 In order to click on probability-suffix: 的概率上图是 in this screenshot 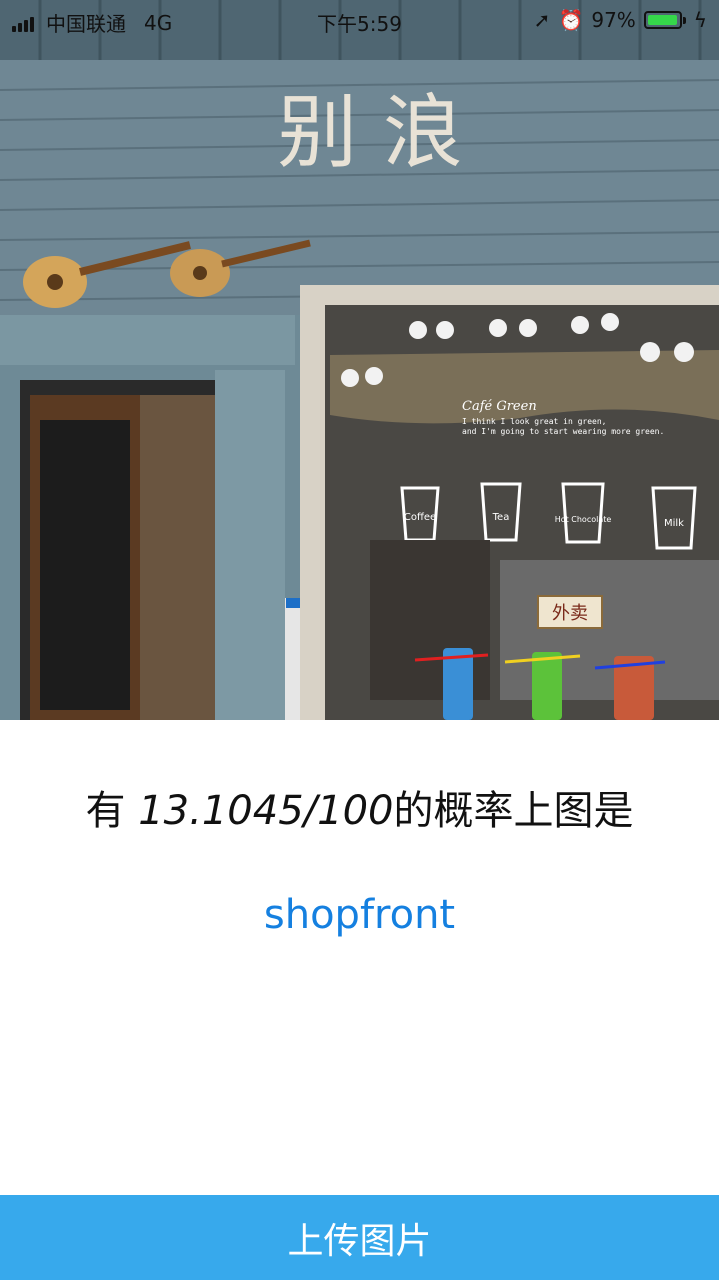, I will do `click(513, 811)`.